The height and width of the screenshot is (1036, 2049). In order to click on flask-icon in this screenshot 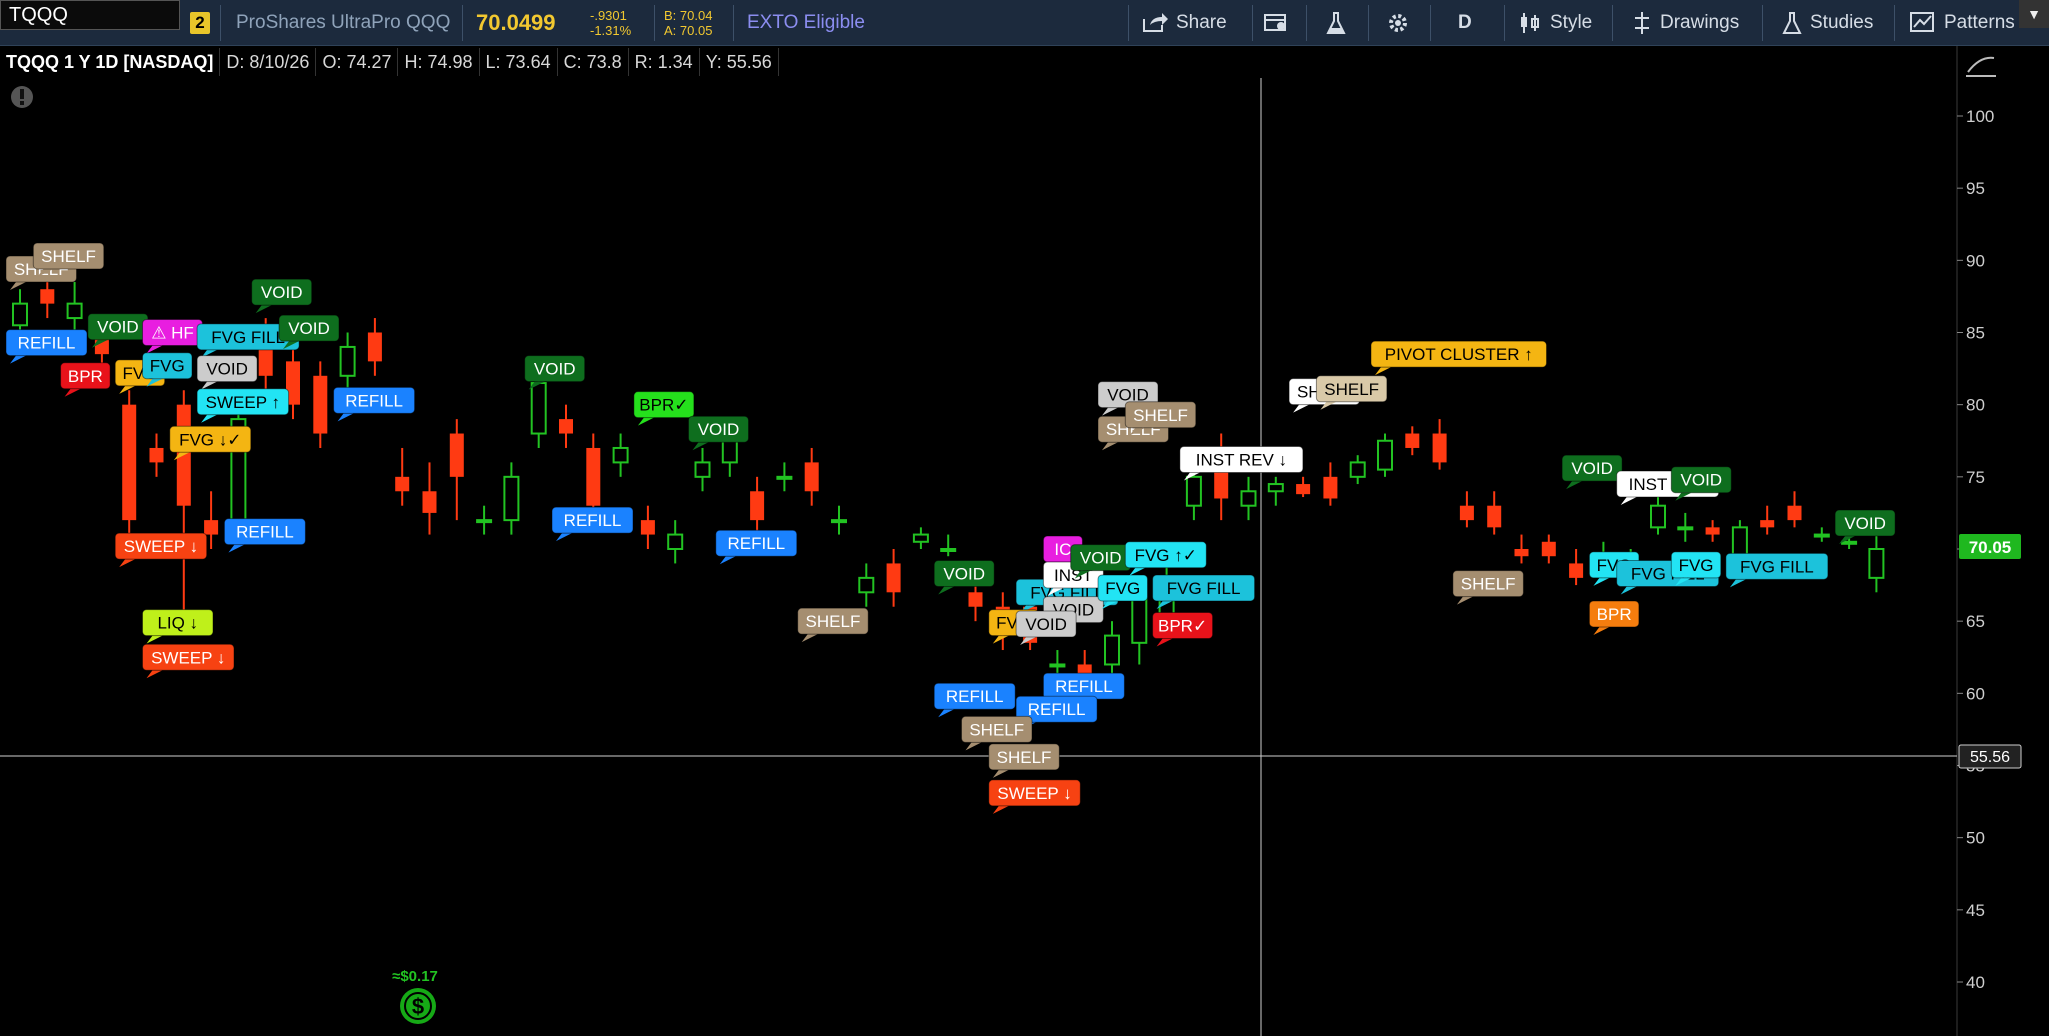, I will do `click(1336, 23)`.